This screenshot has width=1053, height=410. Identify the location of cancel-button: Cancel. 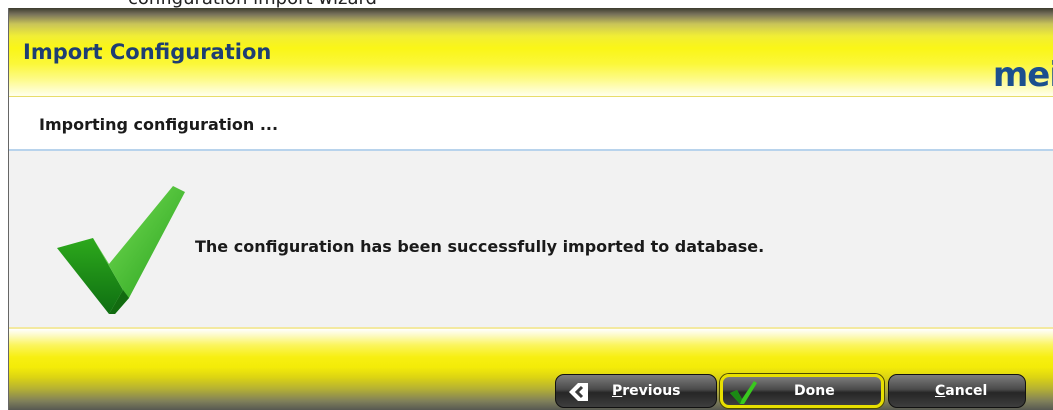
(957, 391).